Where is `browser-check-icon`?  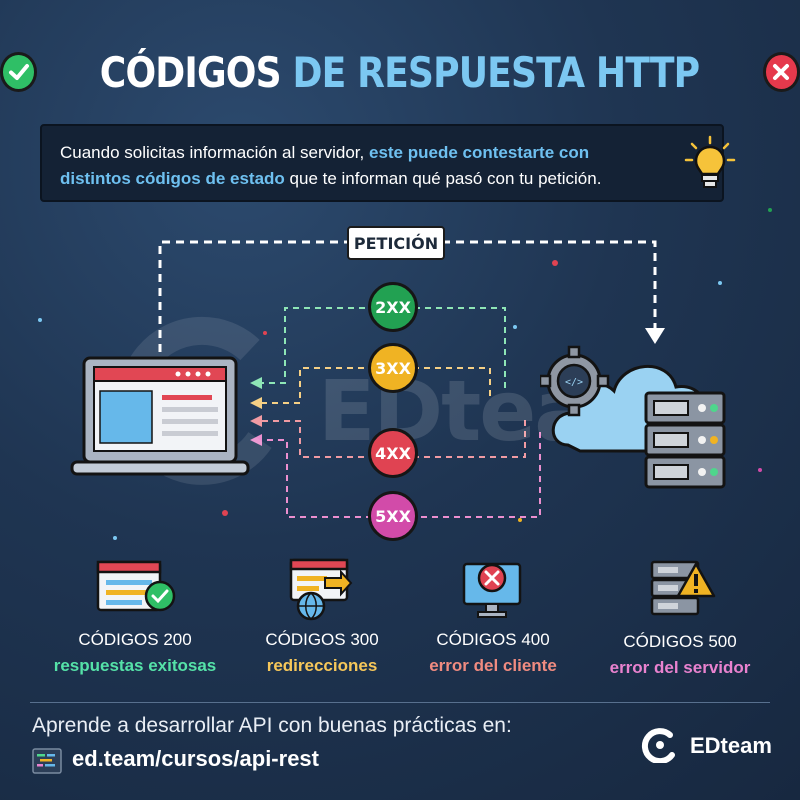 browser-check-icon is located at coordinates (136, 586).